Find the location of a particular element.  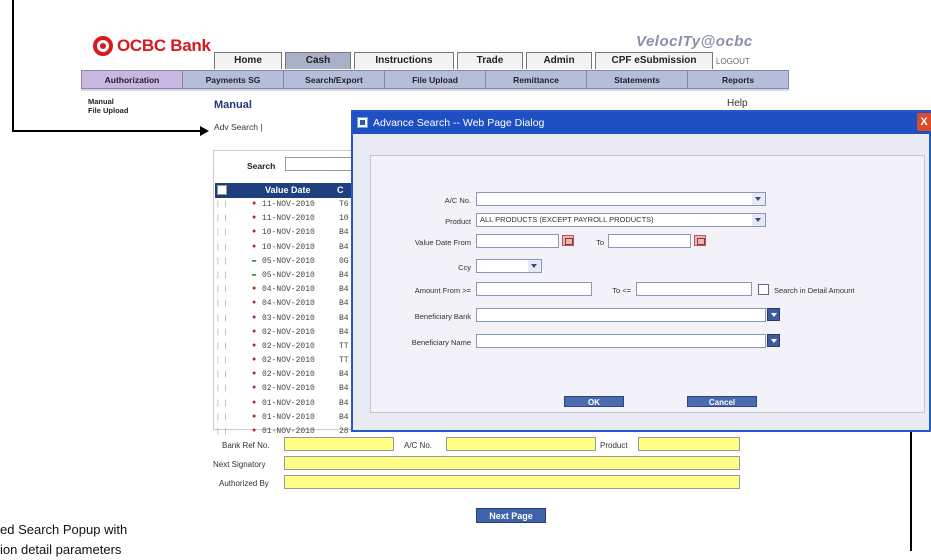

ok-button: OK is located at coordinates (594, 401).